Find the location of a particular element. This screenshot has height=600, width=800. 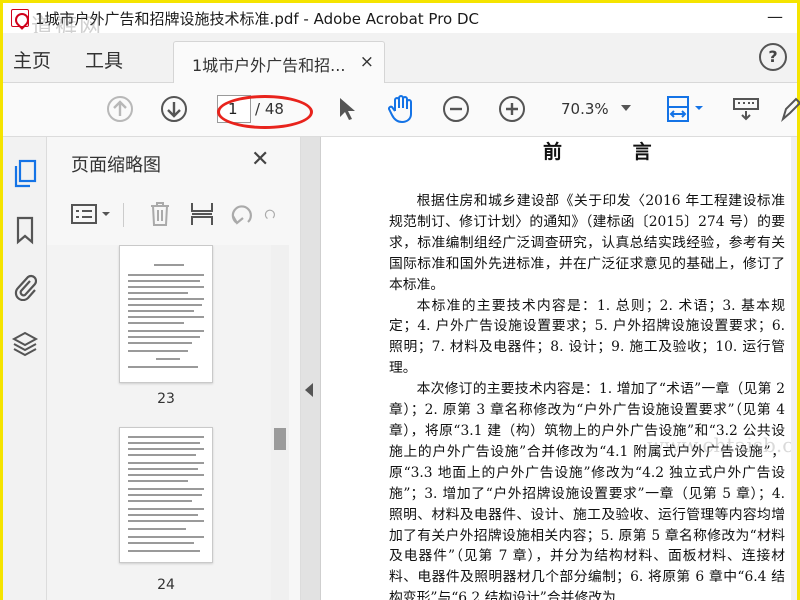

zoom-out-icon is located at coordinates (456, 109).